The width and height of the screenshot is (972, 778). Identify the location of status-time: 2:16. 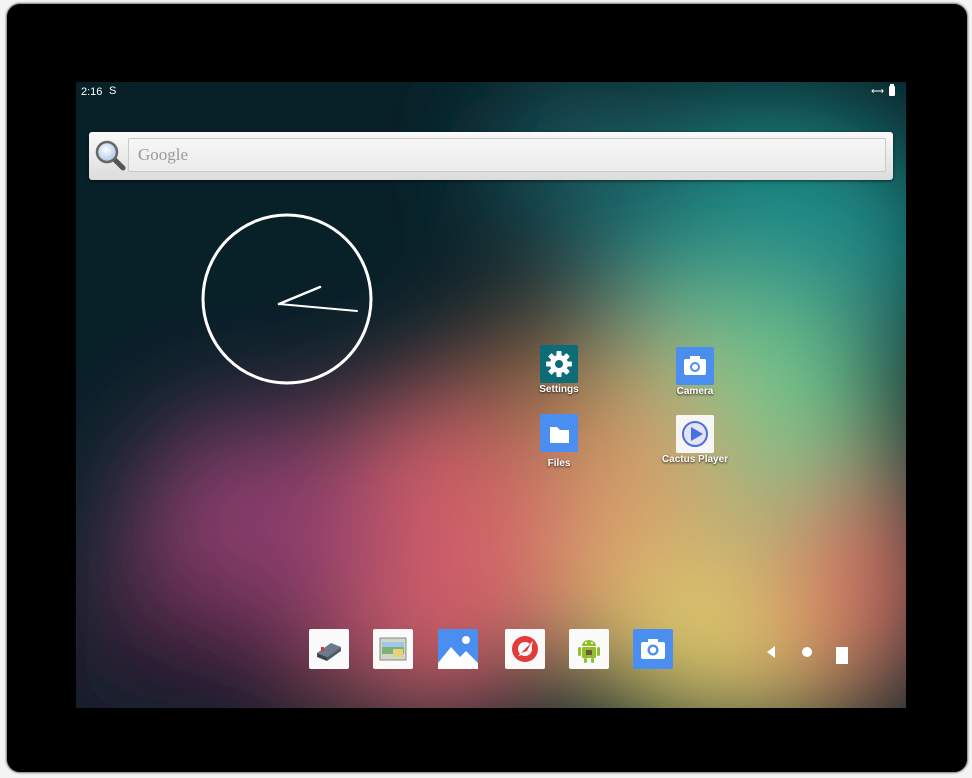
(92, 92).